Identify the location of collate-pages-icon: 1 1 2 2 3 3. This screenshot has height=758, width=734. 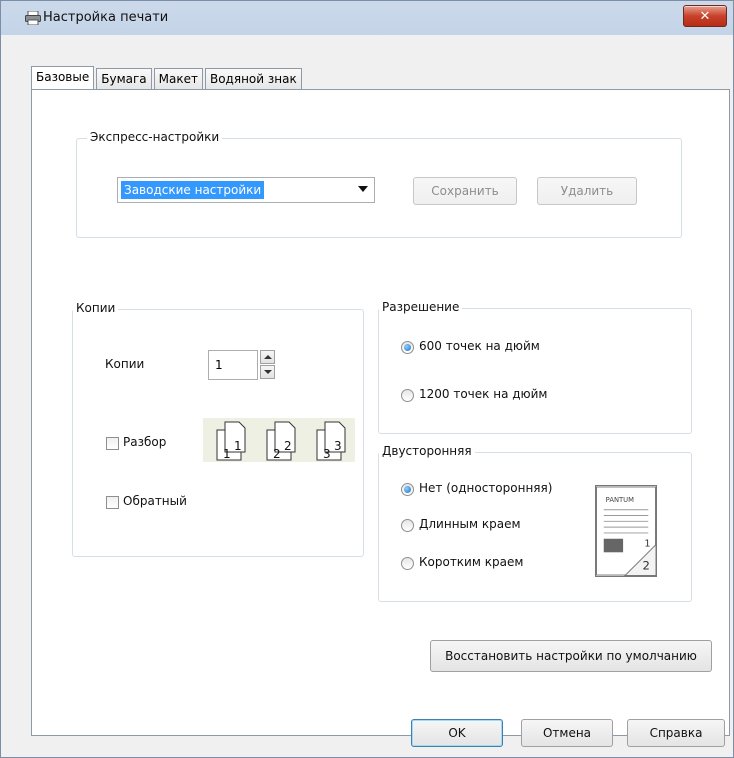
(279, 440).